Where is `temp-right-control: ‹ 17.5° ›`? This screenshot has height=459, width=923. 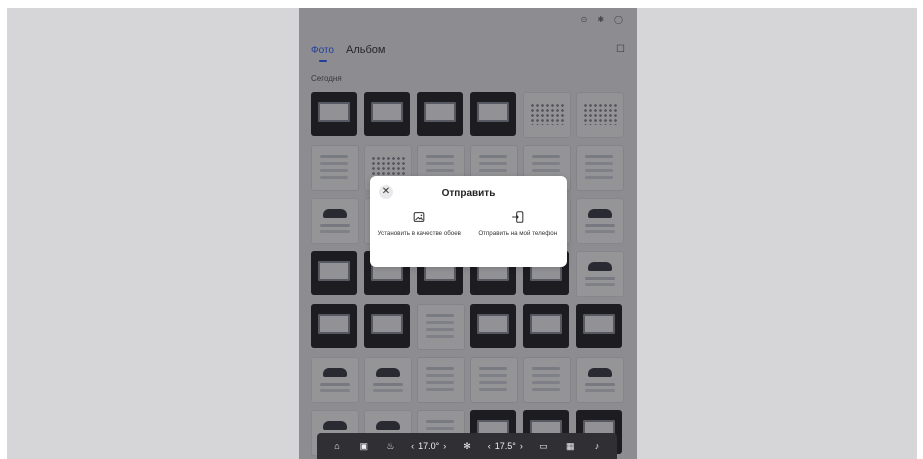 temp-right-control: ‹ 17.5° › is located at coordinates (505, 446).